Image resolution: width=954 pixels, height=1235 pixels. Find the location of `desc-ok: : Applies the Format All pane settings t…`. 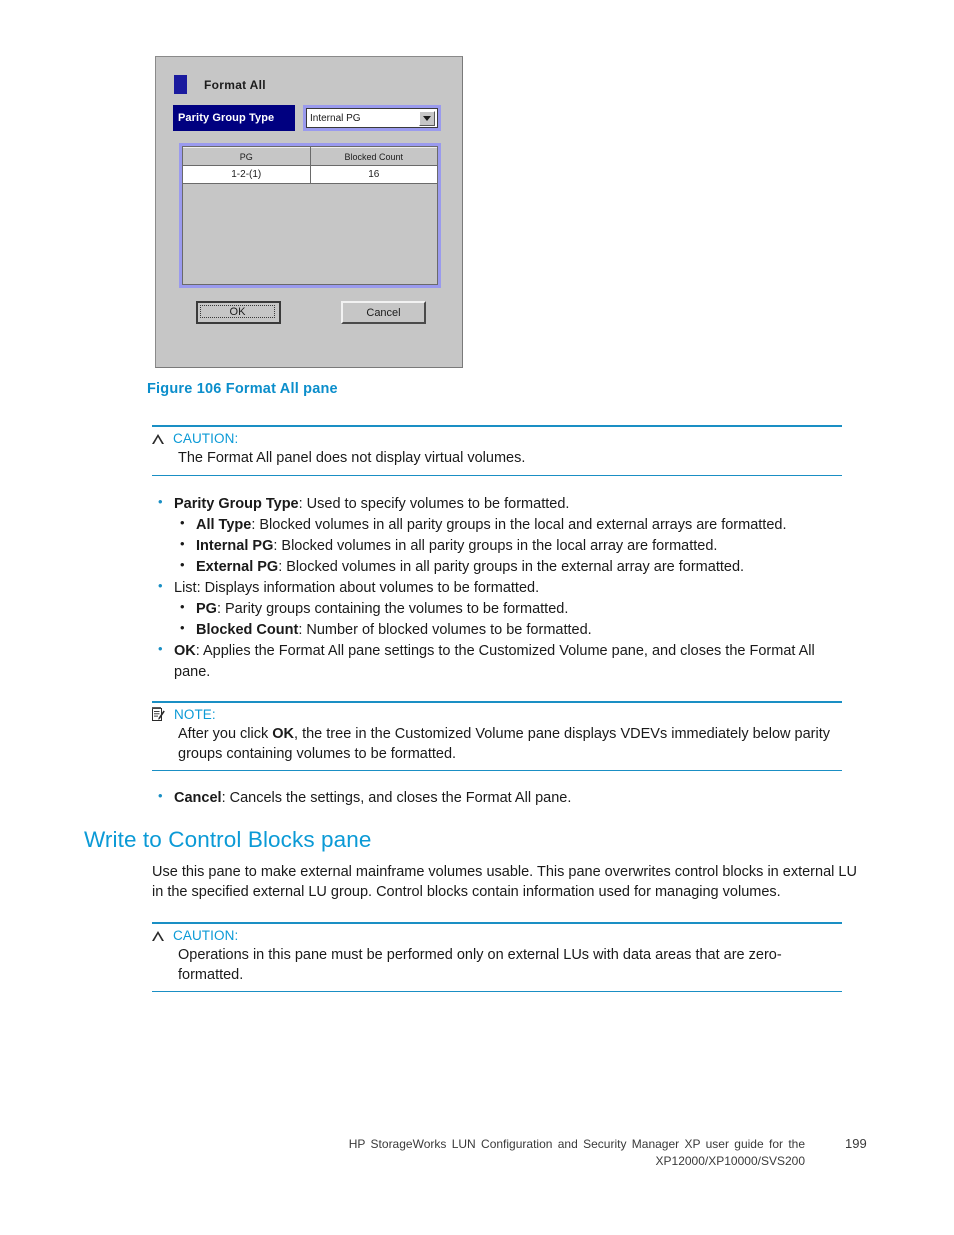

desc-ok: : Applies the Format All pane settings t… is located at coordinates (494, 662).